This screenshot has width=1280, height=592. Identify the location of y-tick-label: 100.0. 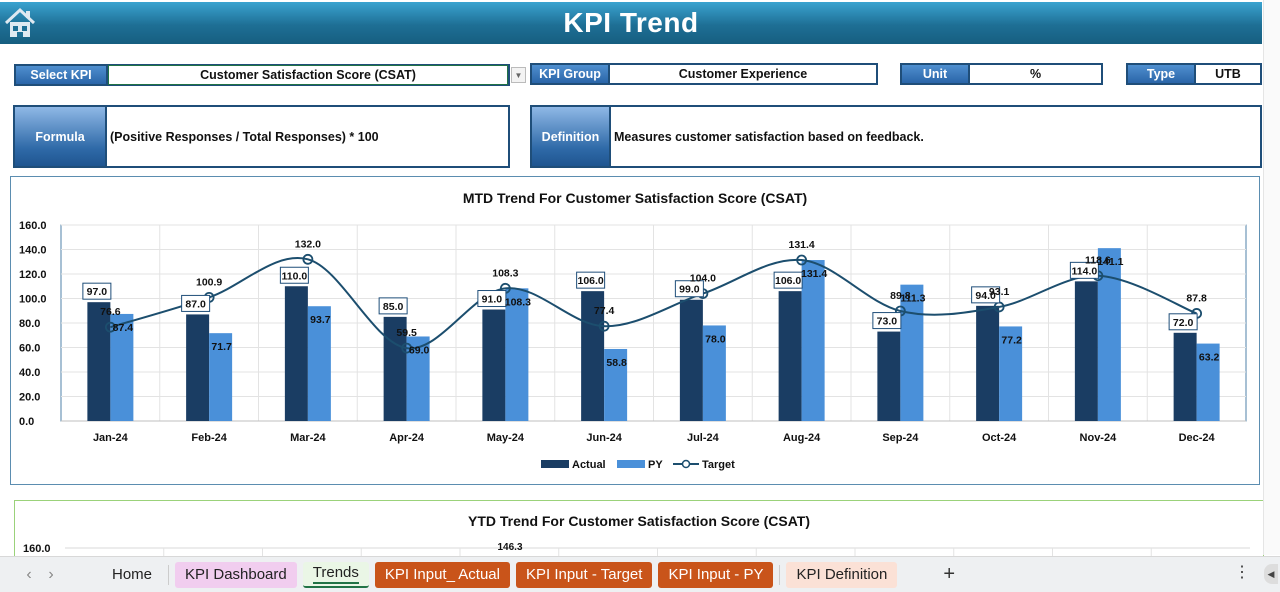
(33, 300).